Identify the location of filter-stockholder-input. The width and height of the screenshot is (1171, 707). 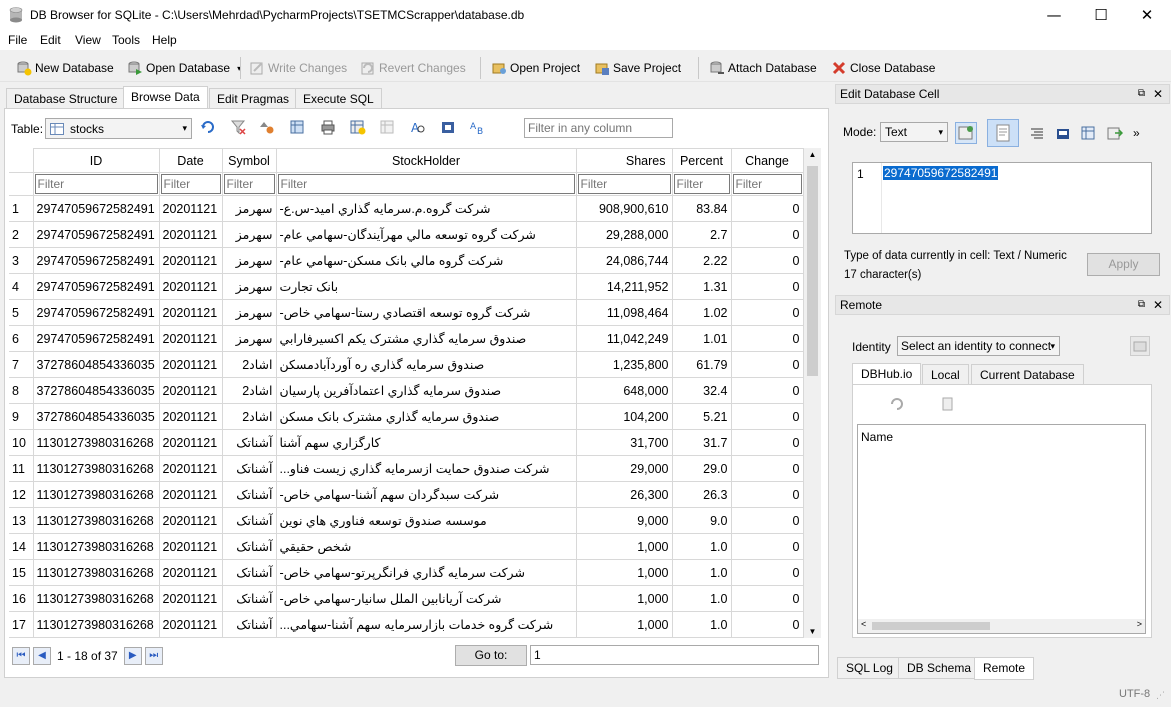
(426, 184).